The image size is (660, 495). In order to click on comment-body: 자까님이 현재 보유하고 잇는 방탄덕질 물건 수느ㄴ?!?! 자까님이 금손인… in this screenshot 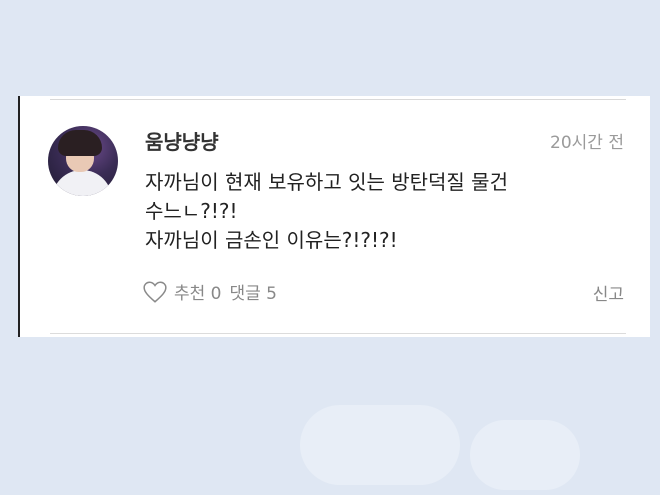, I will do `click(380, 211)`.